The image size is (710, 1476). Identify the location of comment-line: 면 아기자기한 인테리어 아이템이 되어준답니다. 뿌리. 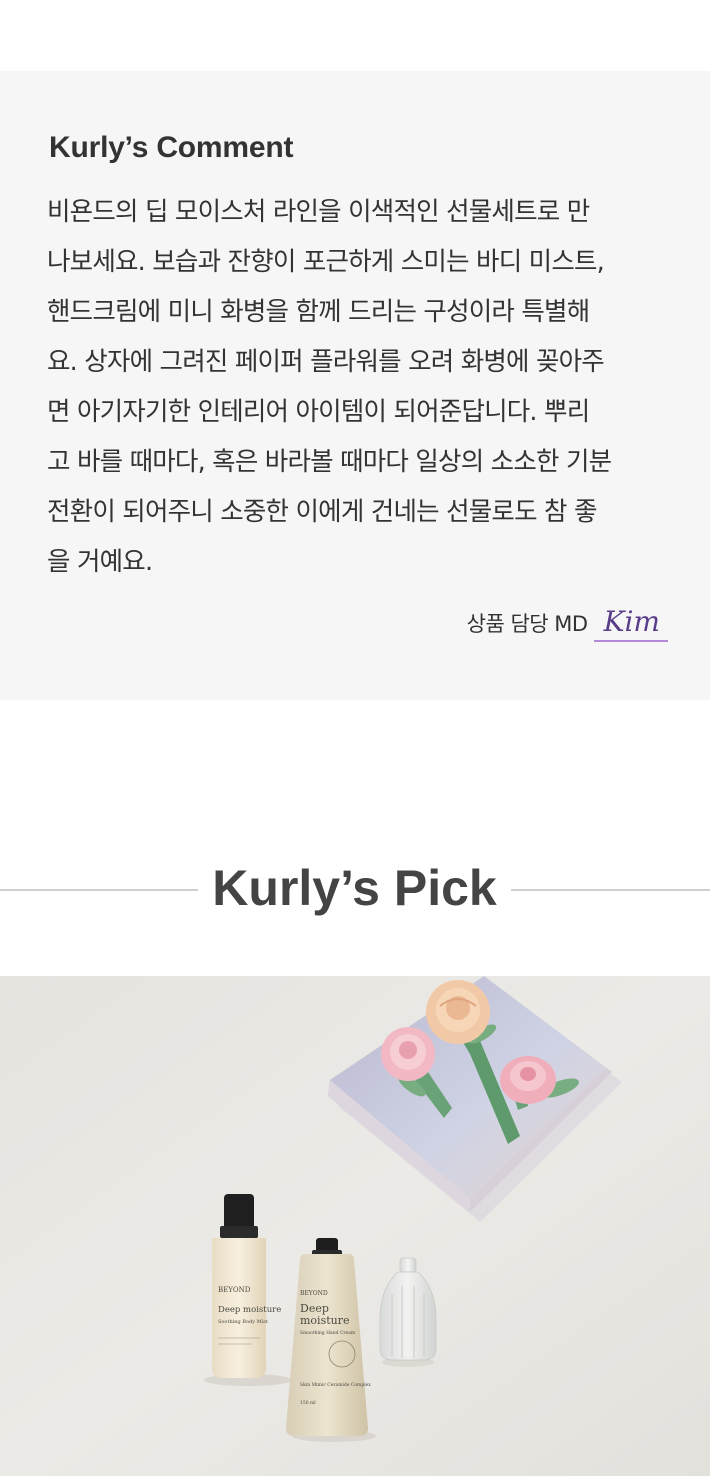
(318, 412).